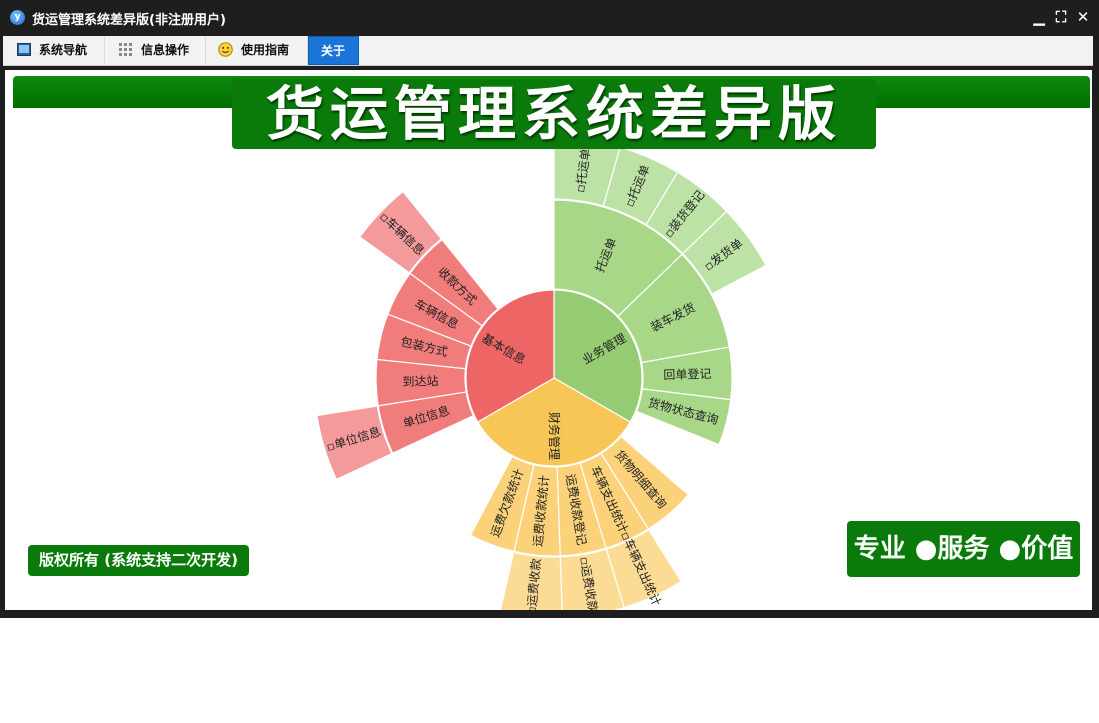 The height and width of the screenshot is (723, 1099). What do you see at coordinates (420, 381) in the screenshot?
I see `sunburst-label-middle: 到达站` at bounding box center [420, 381].